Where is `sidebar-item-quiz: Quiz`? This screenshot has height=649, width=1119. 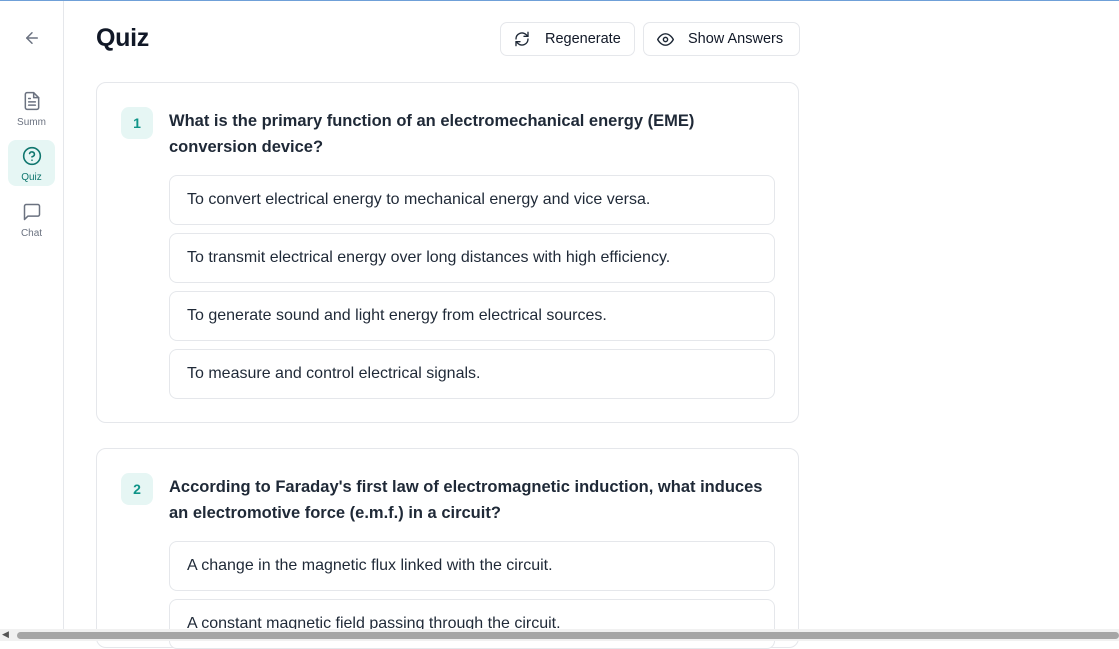
sidebar-item-quiz: Quiz is located at coordinates (31, 163).